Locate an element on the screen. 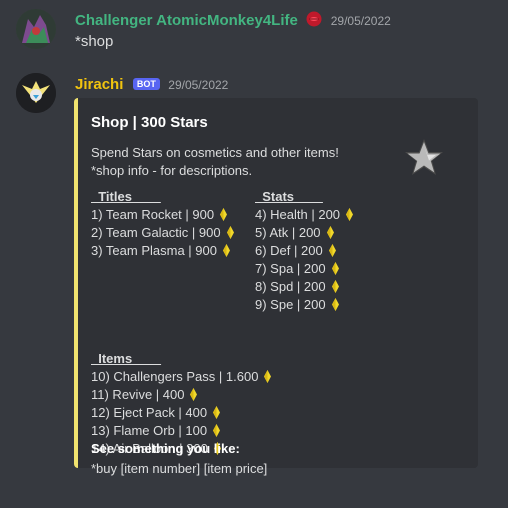  list-item: 1) Team Rocket | 900 is located at coordinates (162, 215).